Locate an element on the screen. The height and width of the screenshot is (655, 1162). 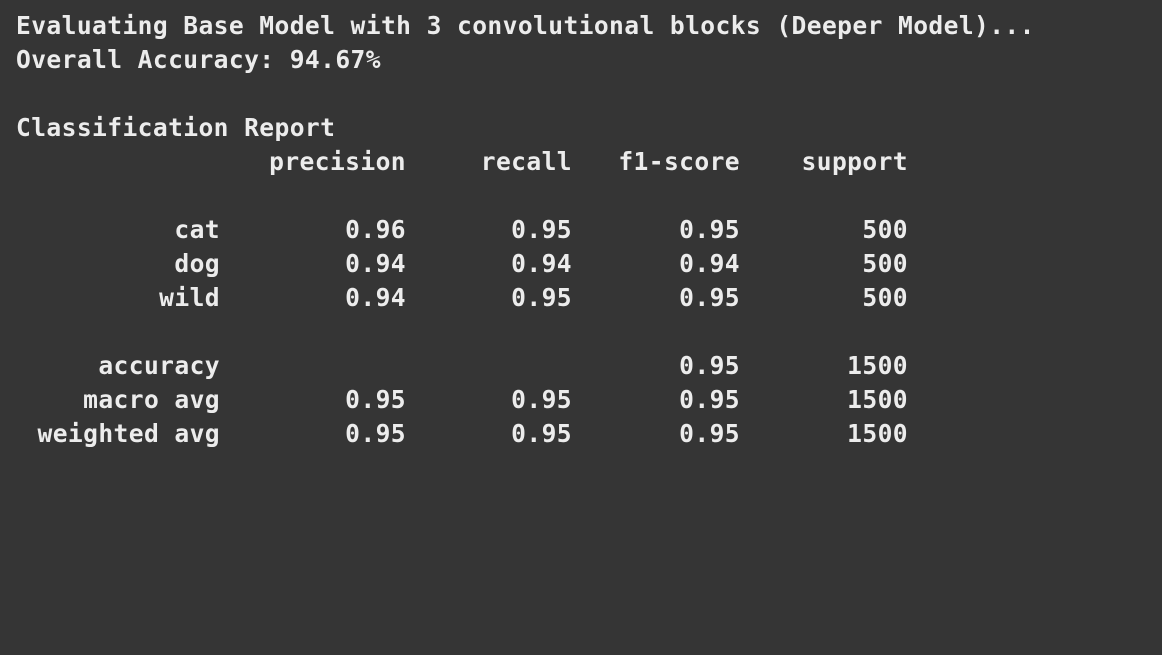
report-row-macro-avg: macro avg 0.95 0.95 0.95 1500 is located at coordinates (589, 400).